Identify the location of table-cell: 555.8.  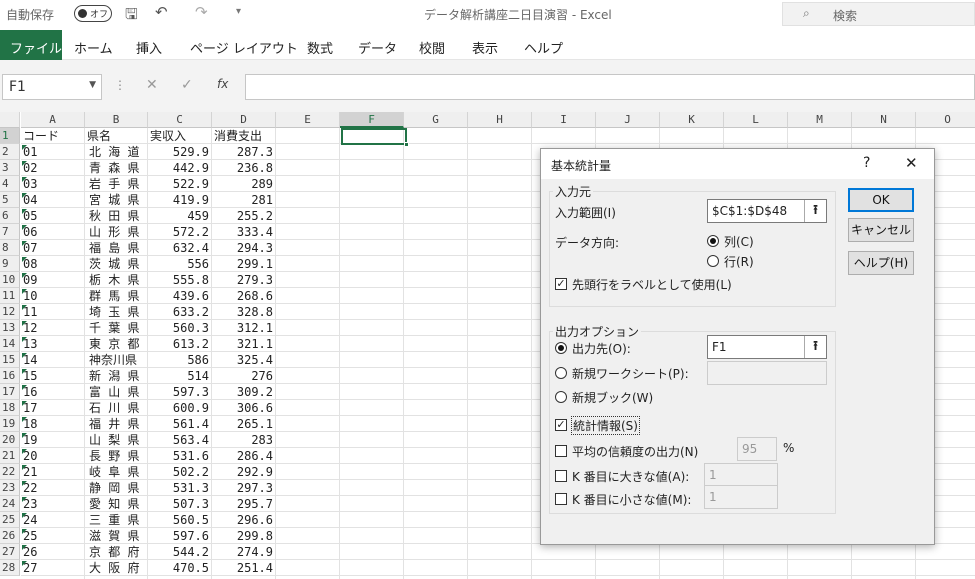
(181, 280).